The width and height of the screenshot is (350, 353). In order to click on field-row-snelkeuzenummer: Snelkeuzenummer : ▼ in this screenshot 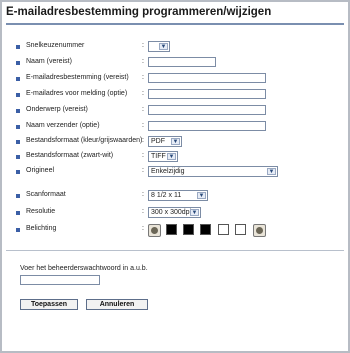, I will do `click(175, 48)`.